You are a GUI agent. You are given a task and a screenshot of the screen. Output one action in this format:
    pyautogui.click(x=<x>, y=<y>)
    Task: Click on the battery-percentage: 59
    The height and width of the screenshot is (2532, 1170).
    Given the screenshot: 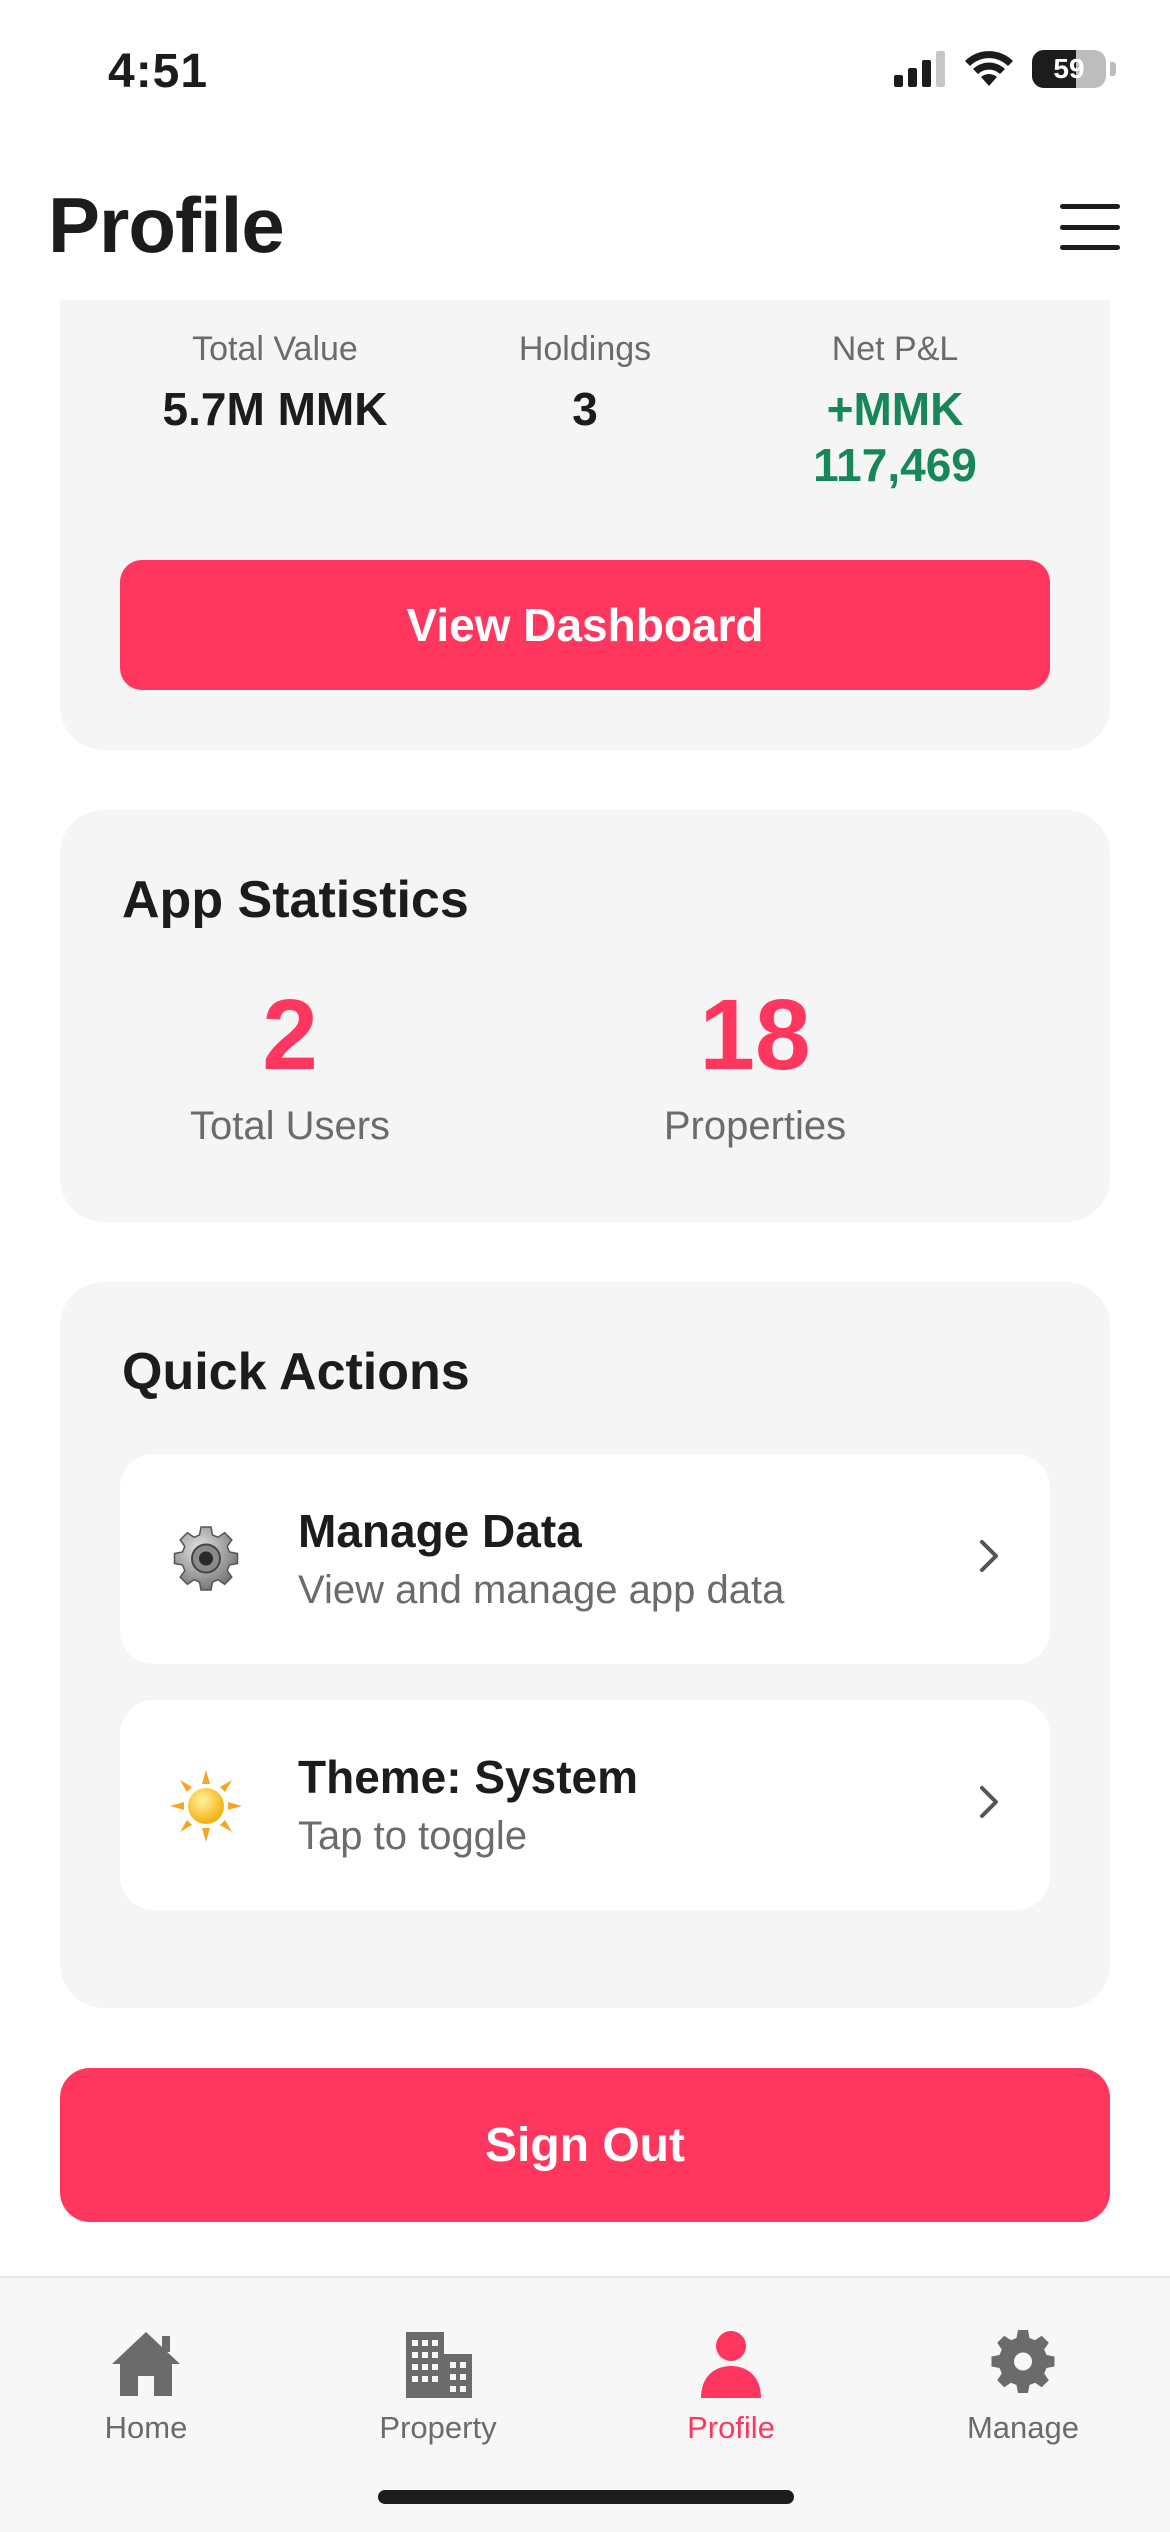 What is the action you would take?
    pyautogui.click(x=1069, y=68)
    